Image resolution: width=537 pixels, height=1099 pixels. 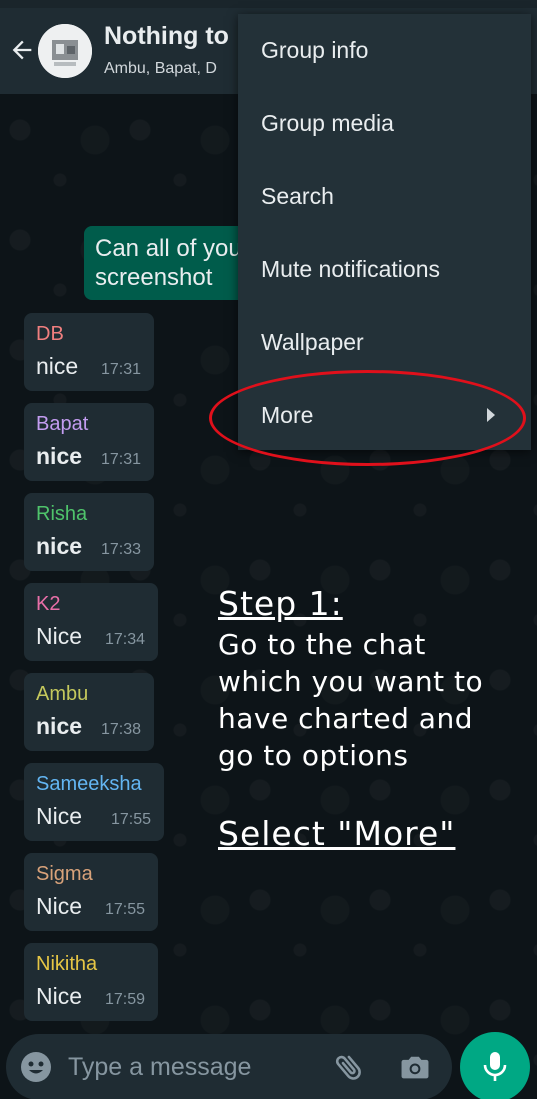 I want to click on list-item: DB nice 17:31, so click(x=89, y=352).